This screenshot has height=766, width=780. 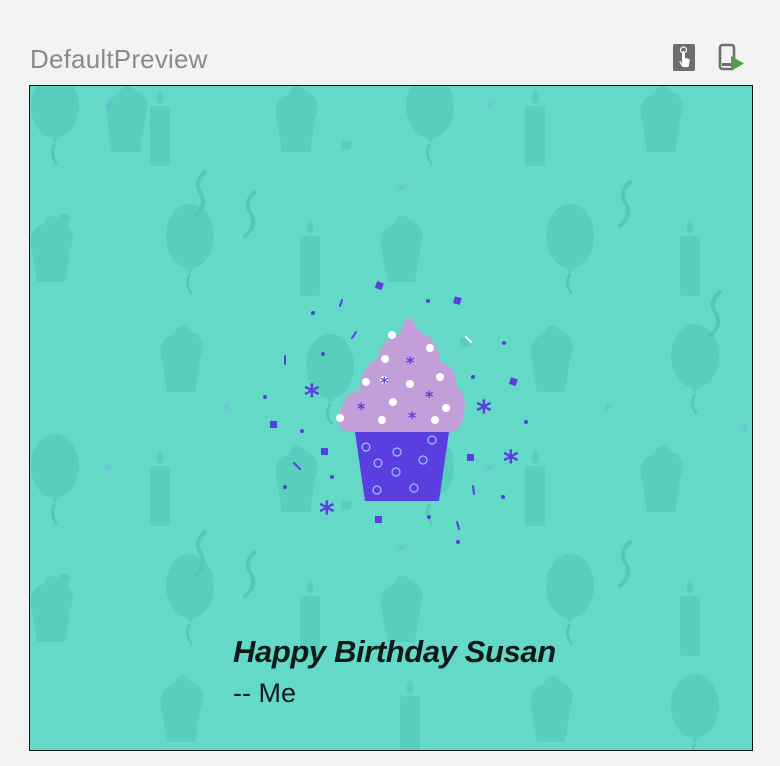 I want to click on interactive-mode-button, so click(x=685, y=58).